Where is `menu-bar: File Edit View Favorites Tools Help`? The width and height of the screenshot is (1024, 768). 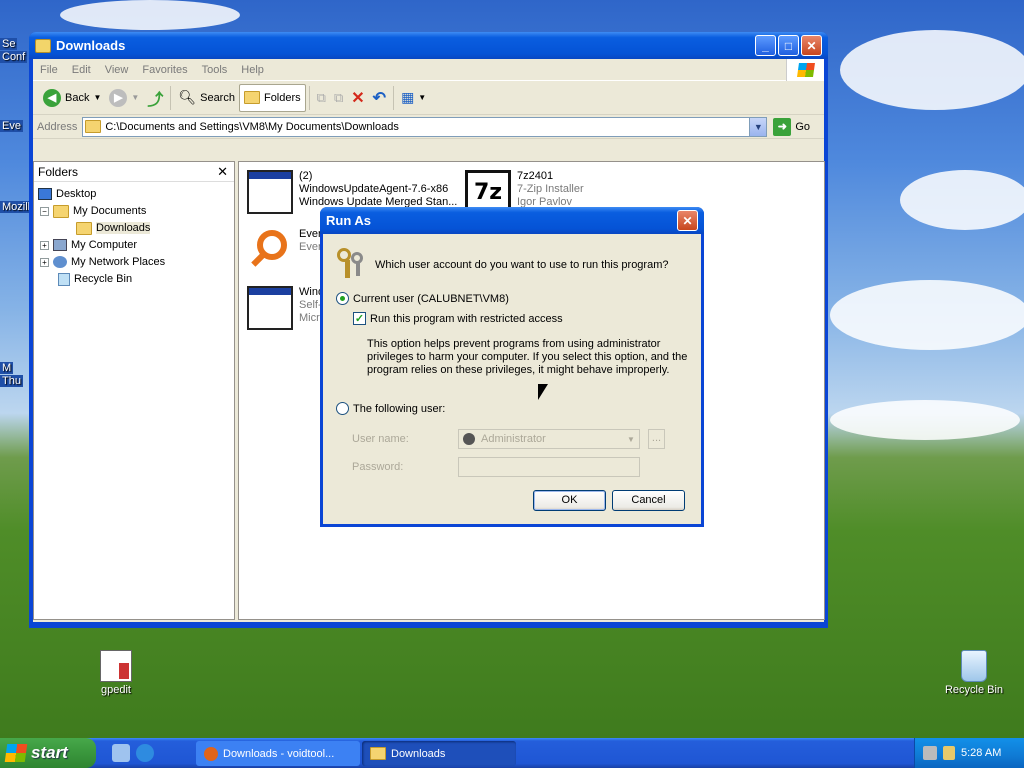 menu-bar: File Edit View Favorites Tools Help is located at coordinates (428, 70).